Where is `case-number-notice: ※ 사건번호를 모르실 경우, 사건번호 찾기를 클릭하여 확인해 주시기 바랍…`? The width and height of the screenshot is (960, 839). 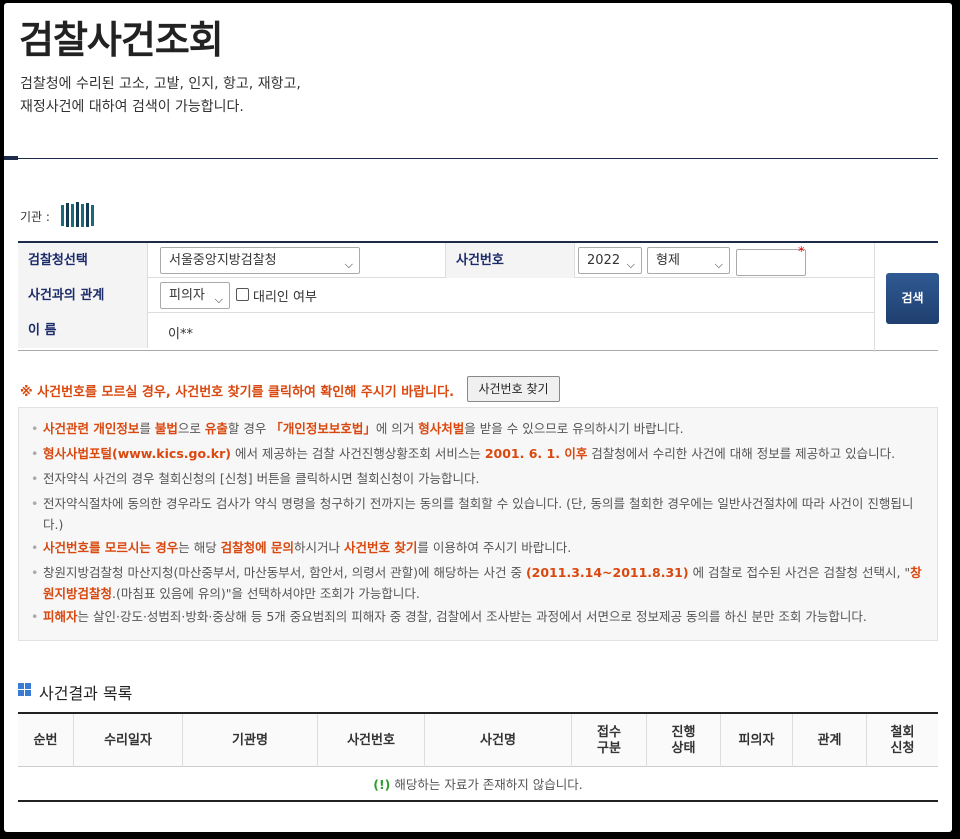
case-number-notice: ※ 사건번호를 모르실 경우, 사건번호 찾기를 클릭하여 확인해 주시기 바랍… is located at coordinates (237, 392).